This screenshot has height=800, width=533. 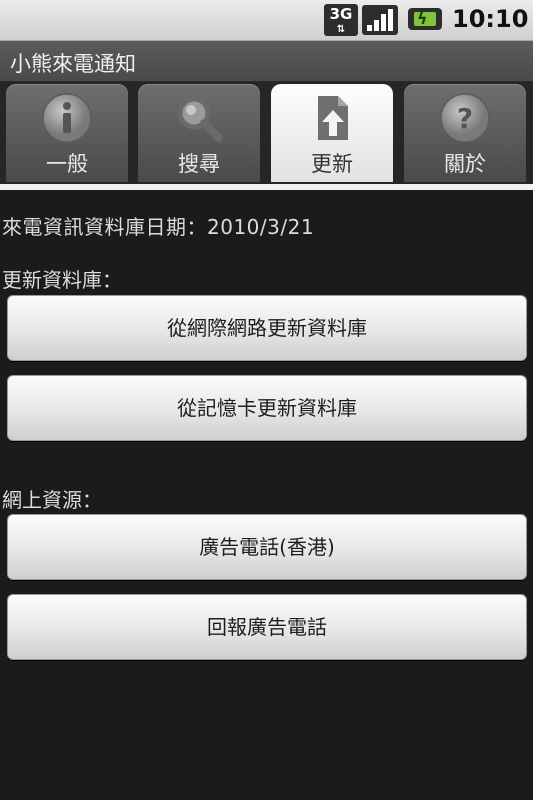 What do you see at coordinates (465, 164) in the screenshot?
I see `tab-about-label: 關於` at bounding box center [465, 164].